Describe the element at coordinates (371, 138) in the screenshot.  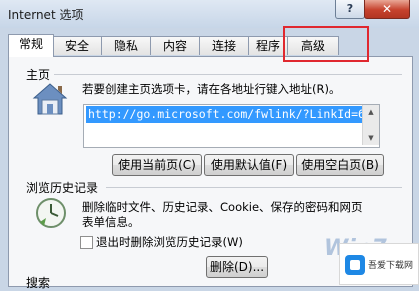
I see `scroll-down-icon: ▼` at that location.